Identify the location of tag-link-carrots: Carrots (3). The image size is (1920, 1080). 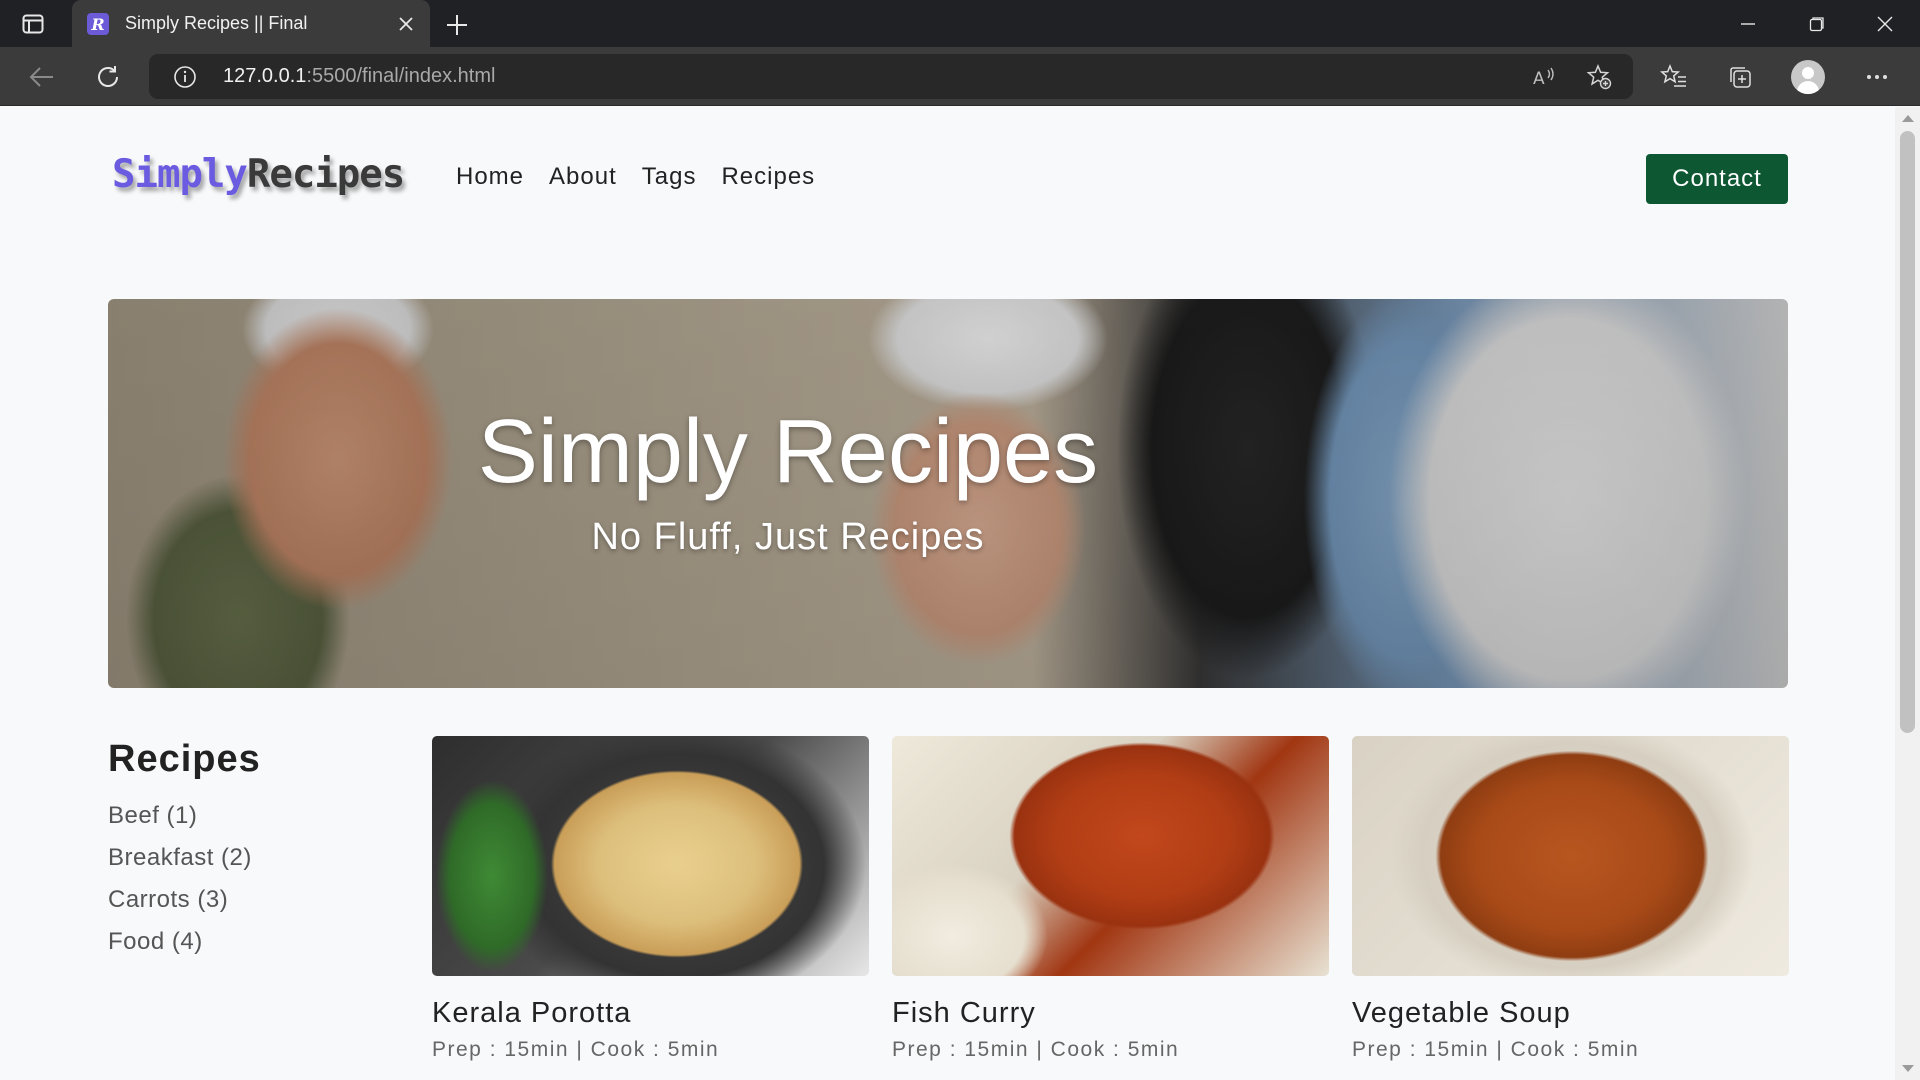
(180, 907).